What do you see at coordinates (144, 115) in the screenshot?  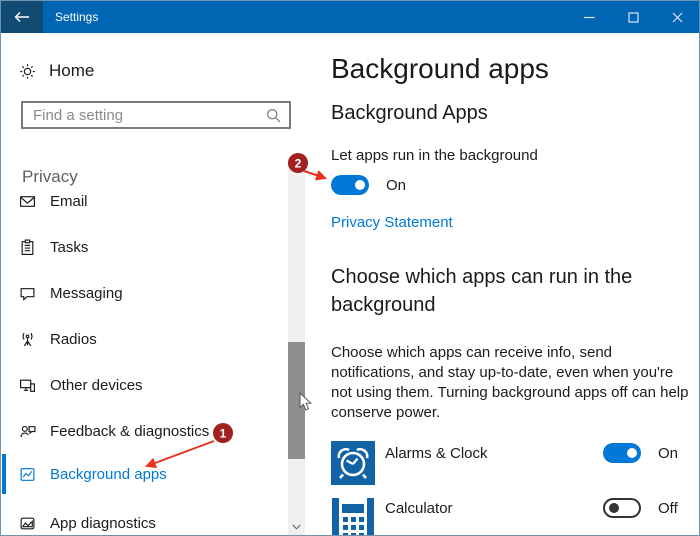 I see `search-input` at bounding box center [144, 115].